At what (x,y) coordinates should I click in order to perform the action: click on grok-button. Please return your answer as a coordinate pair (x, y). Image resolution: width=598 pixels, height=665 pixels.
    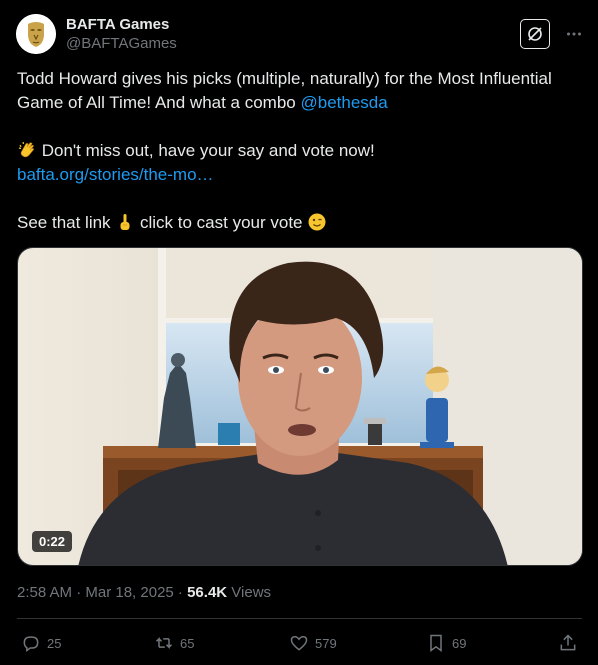
    Looking at the image, I should click on (535, 34).